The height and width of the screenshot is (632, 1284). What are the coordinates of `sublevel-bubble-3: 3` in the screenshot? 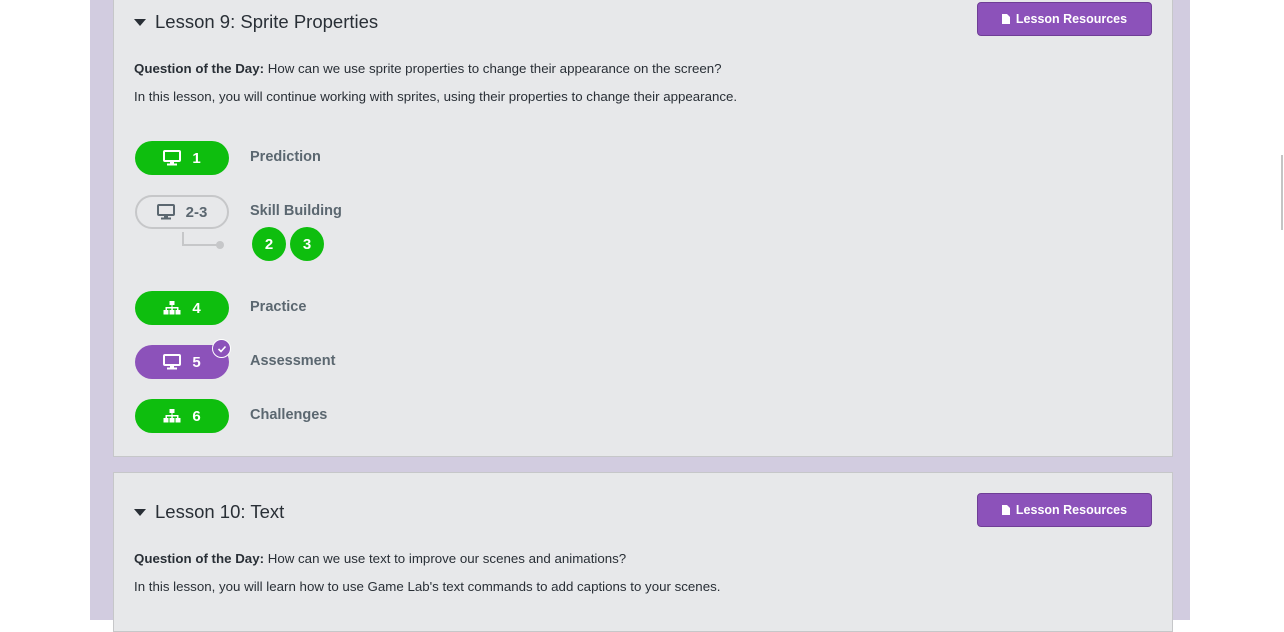 It's located at (307, 244).